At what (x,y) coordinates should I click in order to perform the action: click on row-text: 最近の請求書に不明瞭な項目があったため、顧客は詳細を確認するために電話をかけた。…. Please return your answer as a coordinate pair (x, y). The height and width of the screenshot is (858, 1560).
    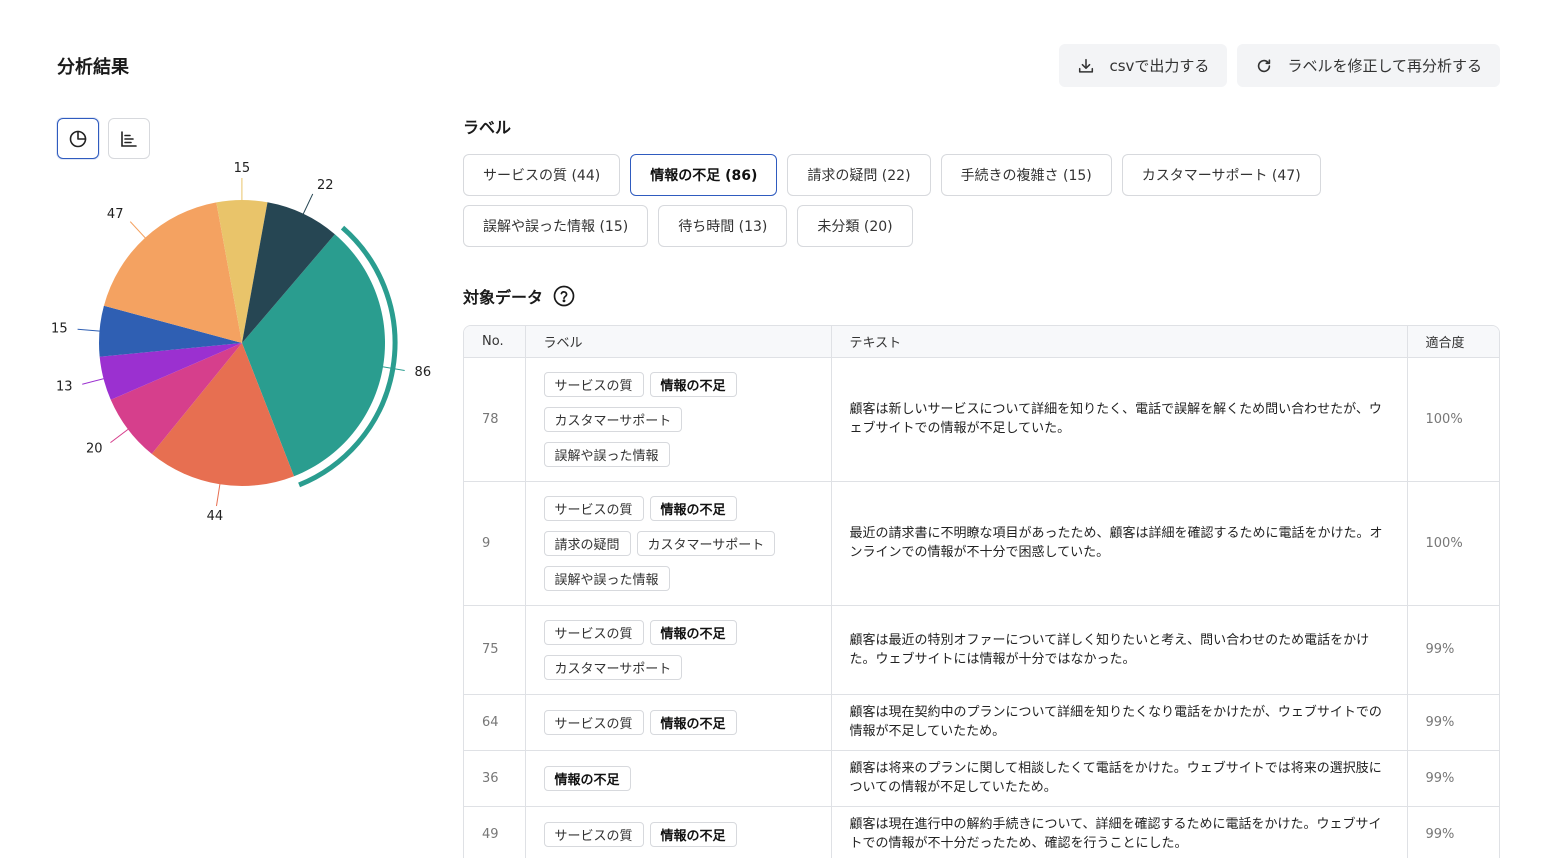
    Looking at the image, I should click on (1119, 543).